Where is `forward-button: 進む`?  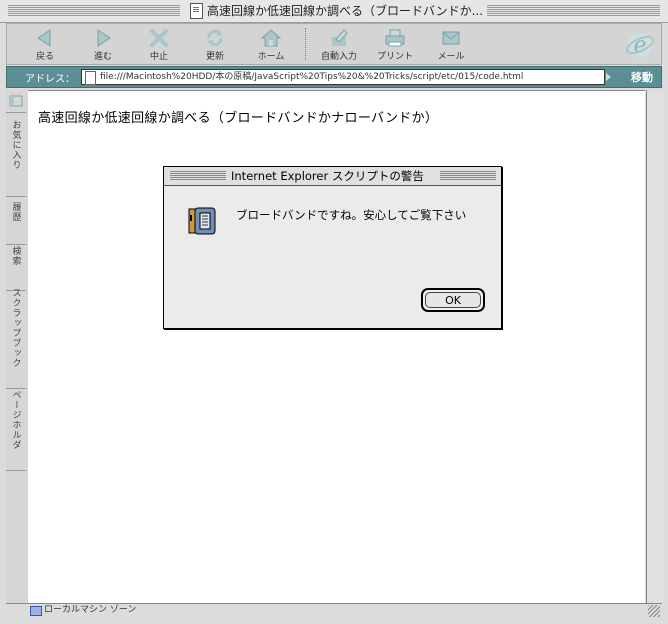 forward-button: 進む is located at coordinates (103, 44).